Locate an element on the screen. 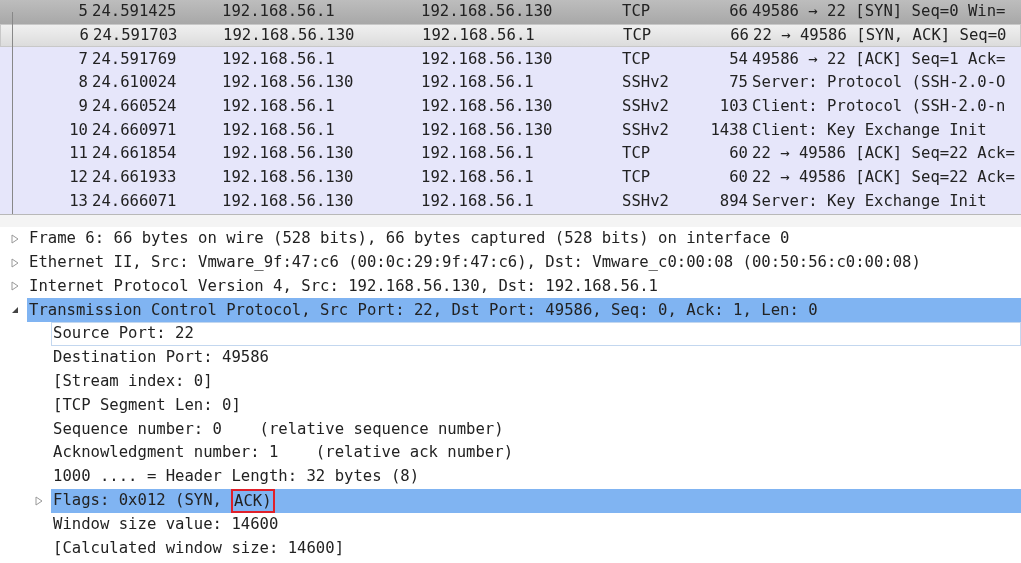 The image size is (1021, 563). tree-row: Transmission Control Protocol, Src Port: 22, Dst Port: 49586, Seq: 0, Ack: 1, Len: 0 is located at coordinates (524, 310).